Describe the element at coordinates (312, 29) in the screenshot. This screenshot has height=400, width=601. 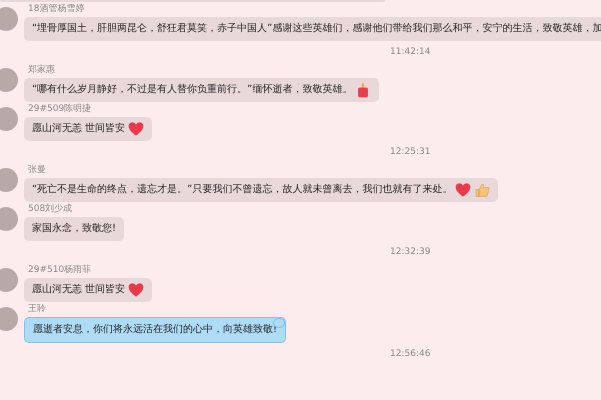
I see `message-bubble: “埋骨厚国土，肝胆两昆仑，舒狂君莫笑，赤子中国人”感谢这些英雄们，感谢他们带给我们那么和平，安宁的生活，致敬英雄，加` at that location.